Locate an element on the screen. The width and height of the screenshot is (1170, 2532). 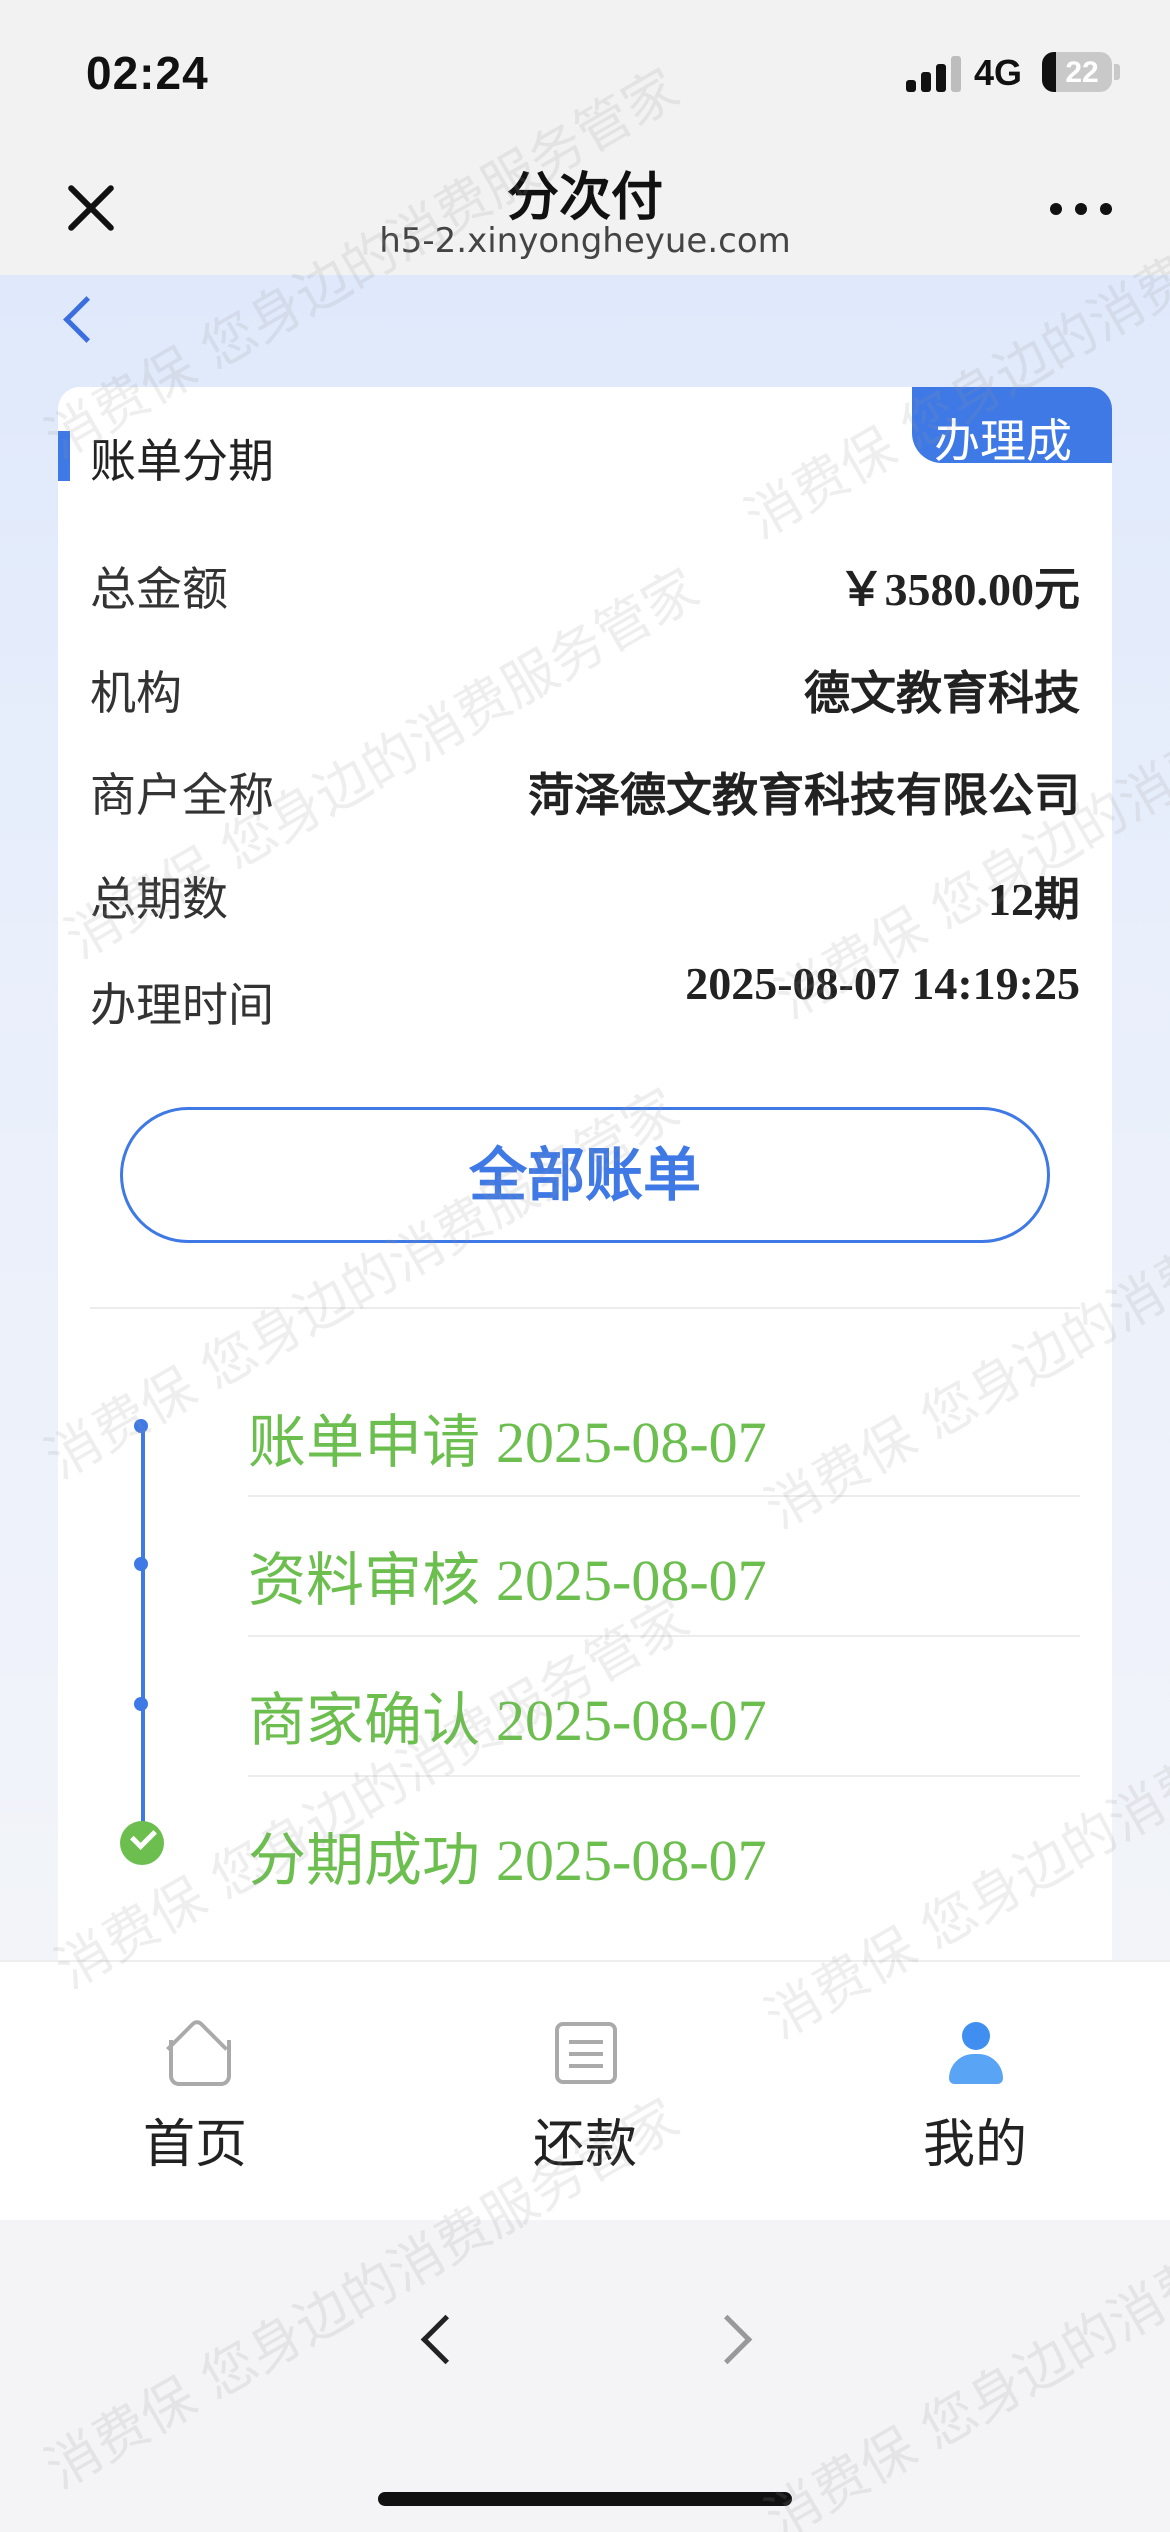
info-label: 商户全称 is located at coordinates (182, 795).